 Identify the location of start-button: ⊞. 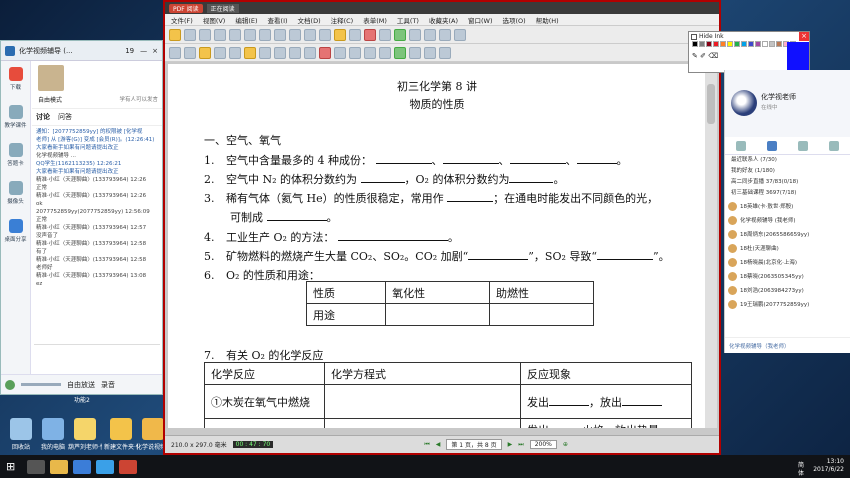
(10, 466).